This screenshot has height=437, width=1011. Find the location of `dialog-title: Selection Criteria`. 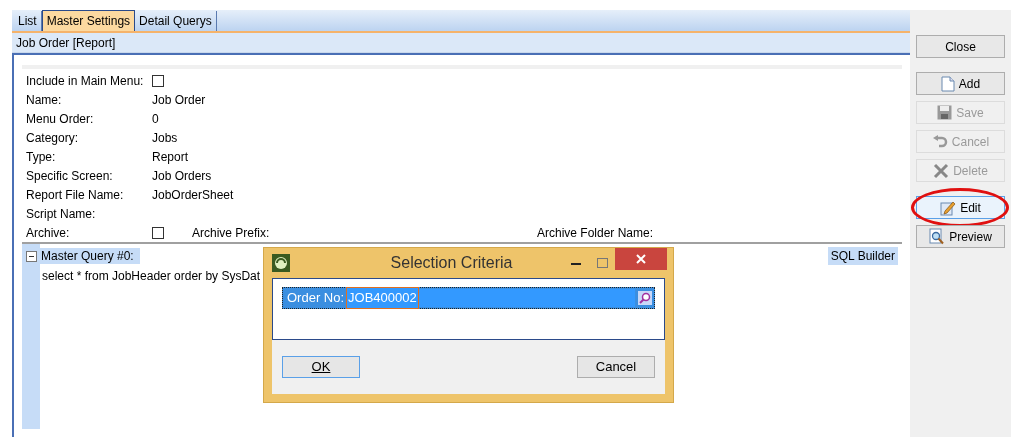

dialog-title: Selection Criteria is located at coordinates (451, 263).